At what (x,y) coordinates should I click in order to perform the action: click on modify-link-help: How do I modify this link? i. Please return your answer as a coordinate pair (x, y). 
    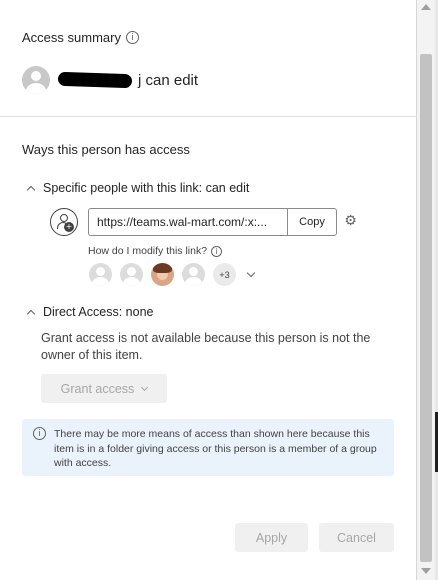
    Looking at the image, I should click on (155, 251).